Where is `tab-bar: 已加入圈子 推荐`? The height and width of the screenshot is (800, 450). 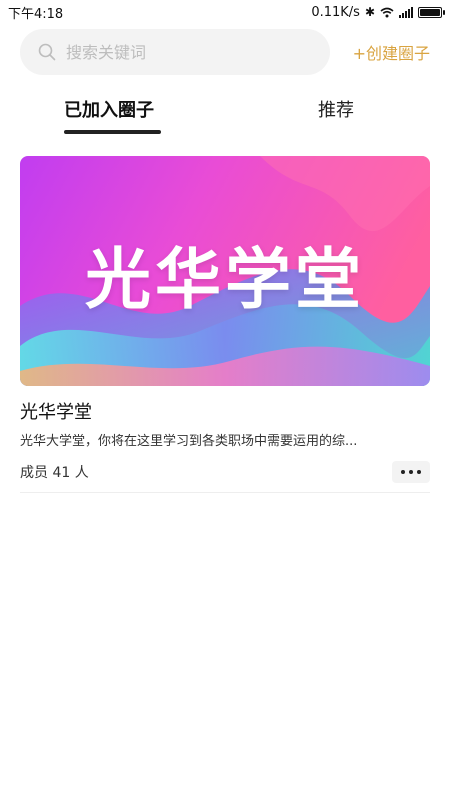 tab-bar: 已加入圈子 推荐 is located at coordinates (225, 115).